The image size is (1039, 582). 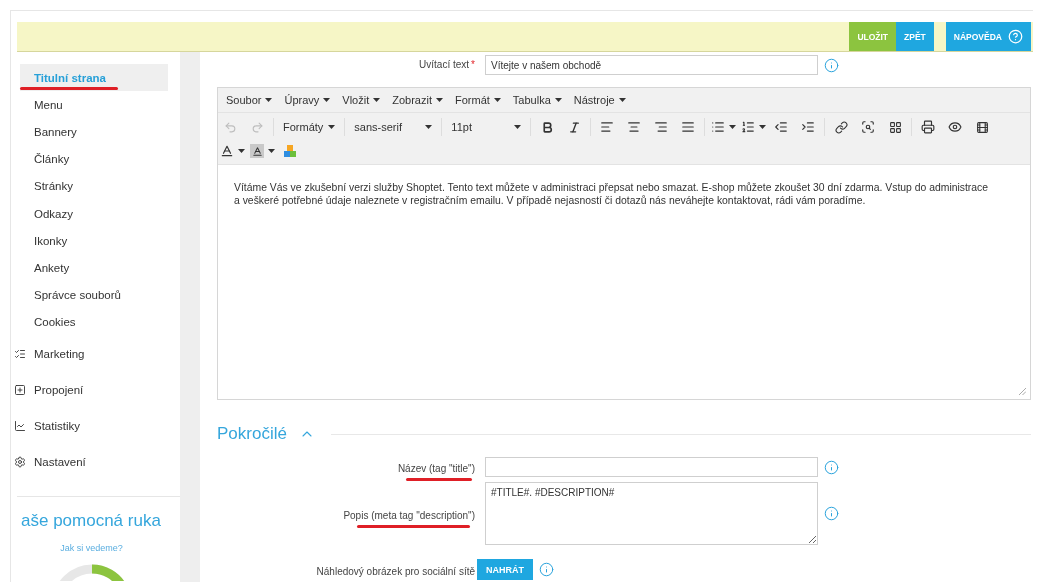 What do you see at coordinates (94, 159) in the screenshot?
I see `sidebar-item: Články` at bounding box center [94, 159].